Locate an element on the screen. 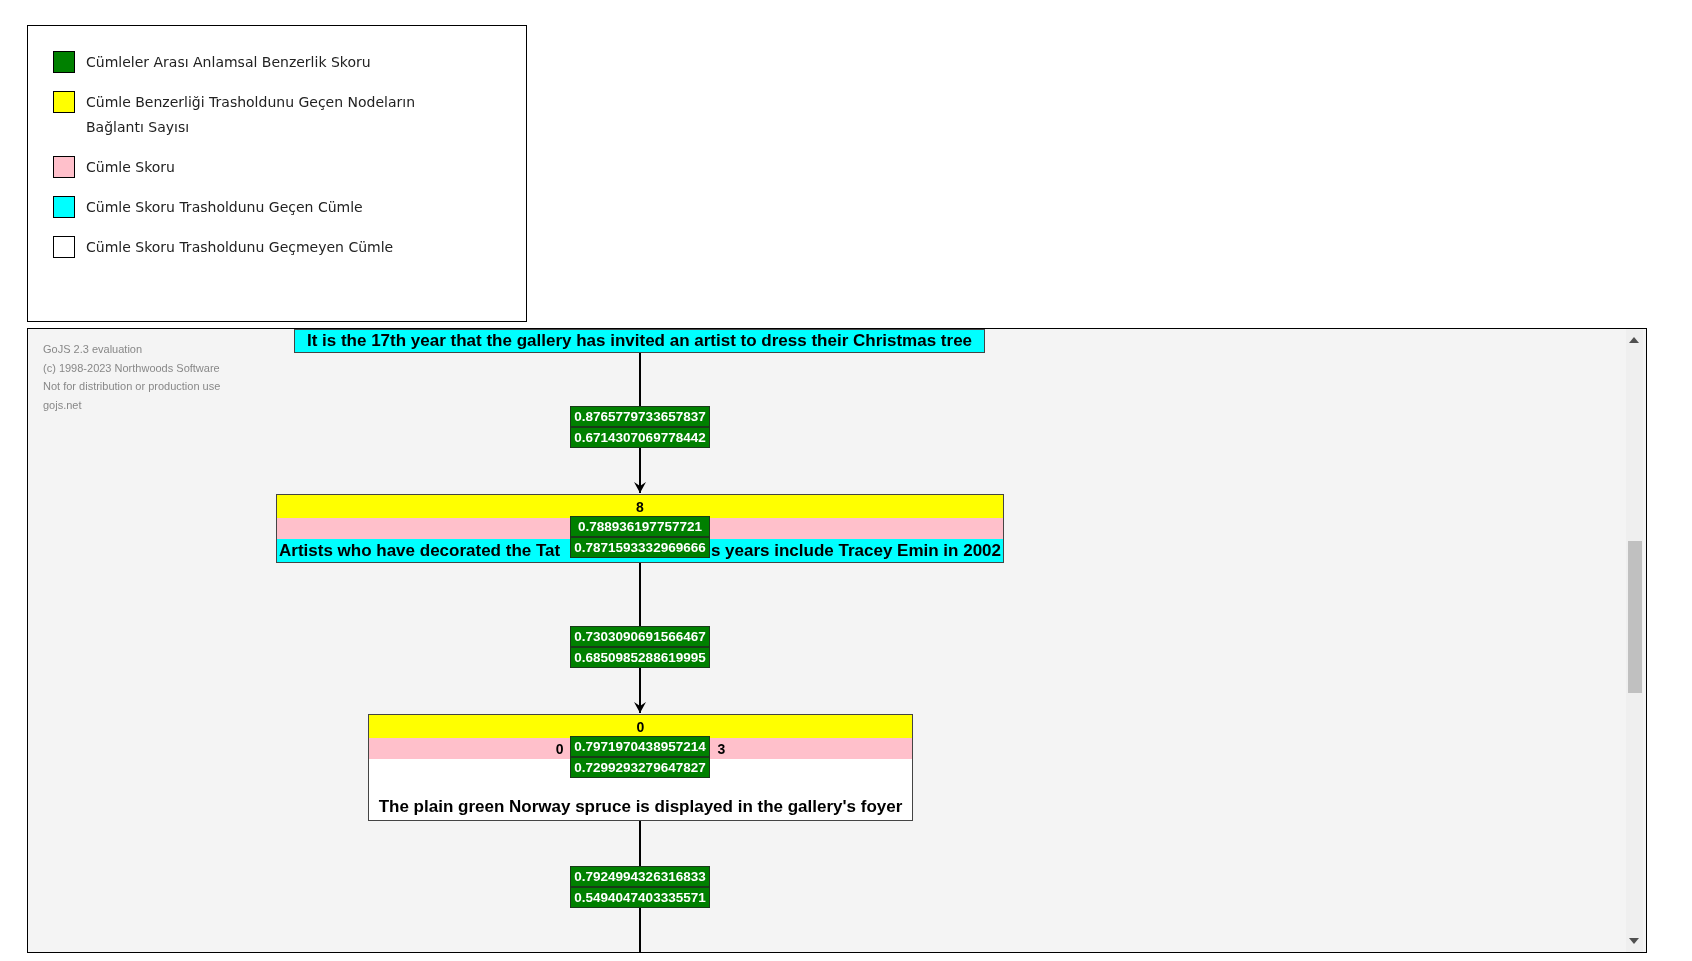  sentence-text: s years include Tracey Emin in 2002 is located at coordinates (855, 550).